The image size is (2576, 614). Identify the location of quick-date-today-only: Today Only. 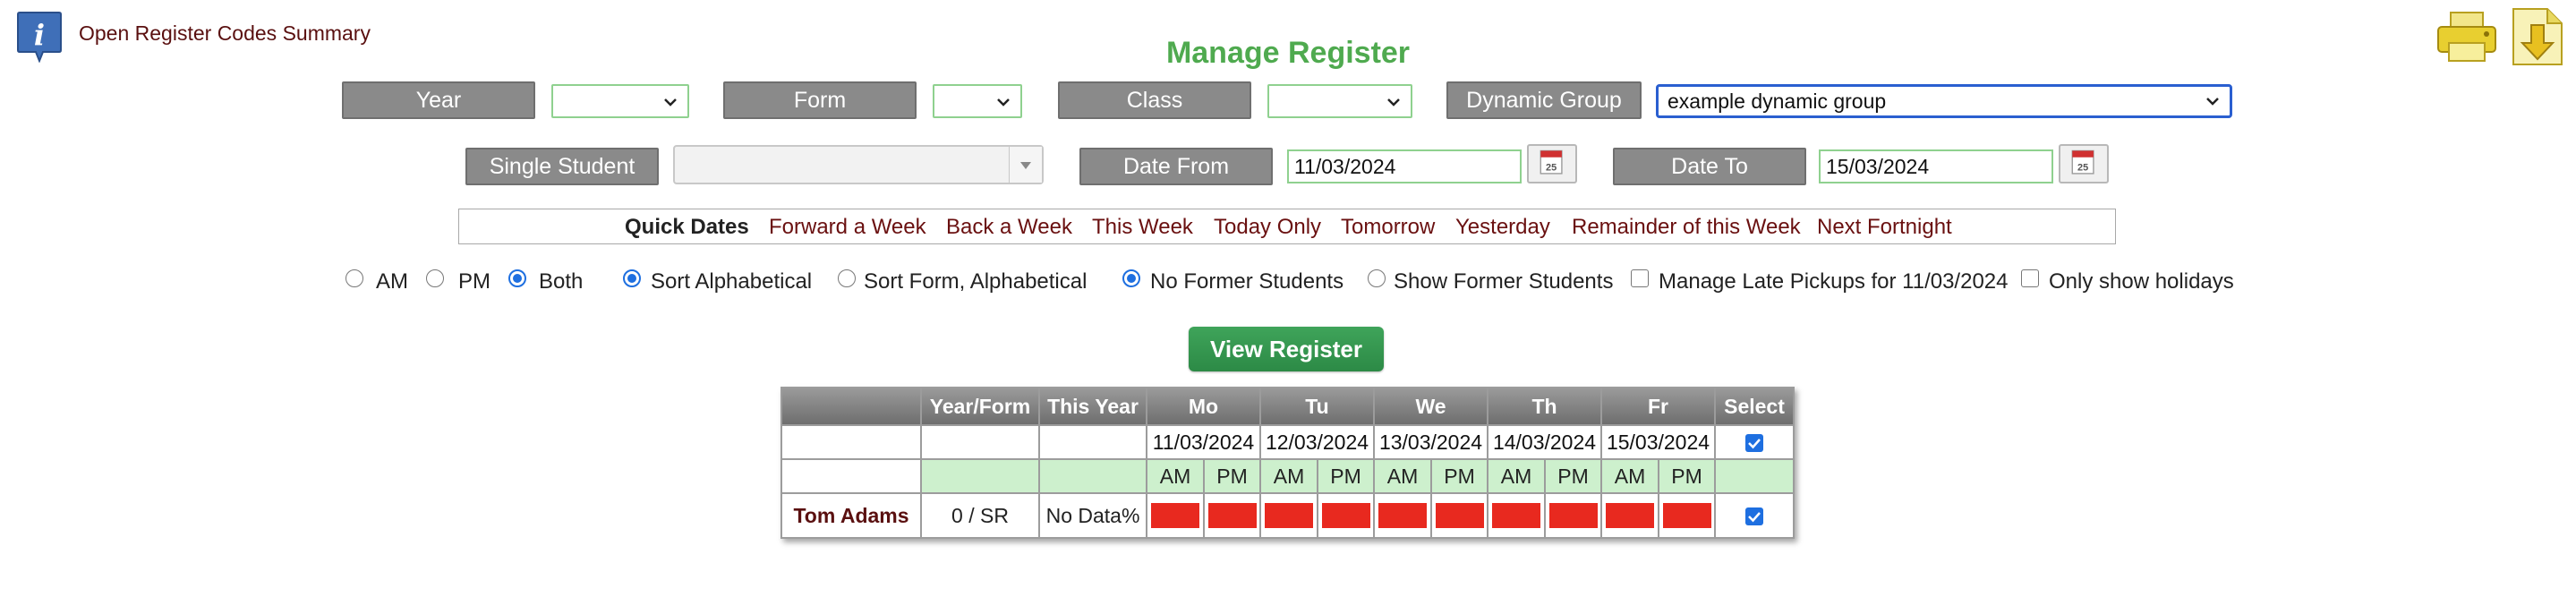
(1267, 227).